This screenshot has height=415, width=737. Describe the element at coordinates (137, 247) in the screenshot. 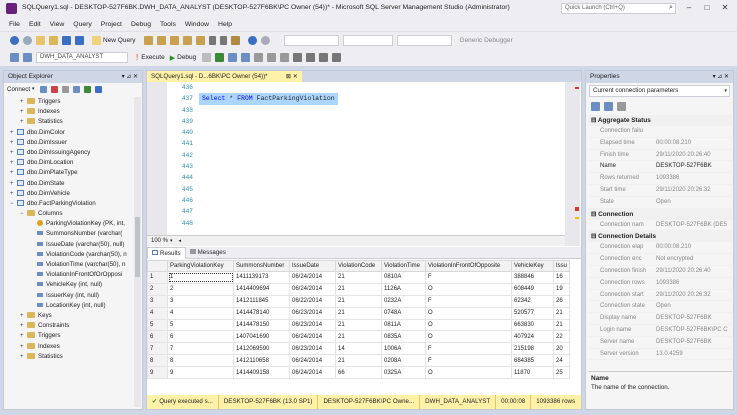

I see `scrollbar-thumb` at that location.